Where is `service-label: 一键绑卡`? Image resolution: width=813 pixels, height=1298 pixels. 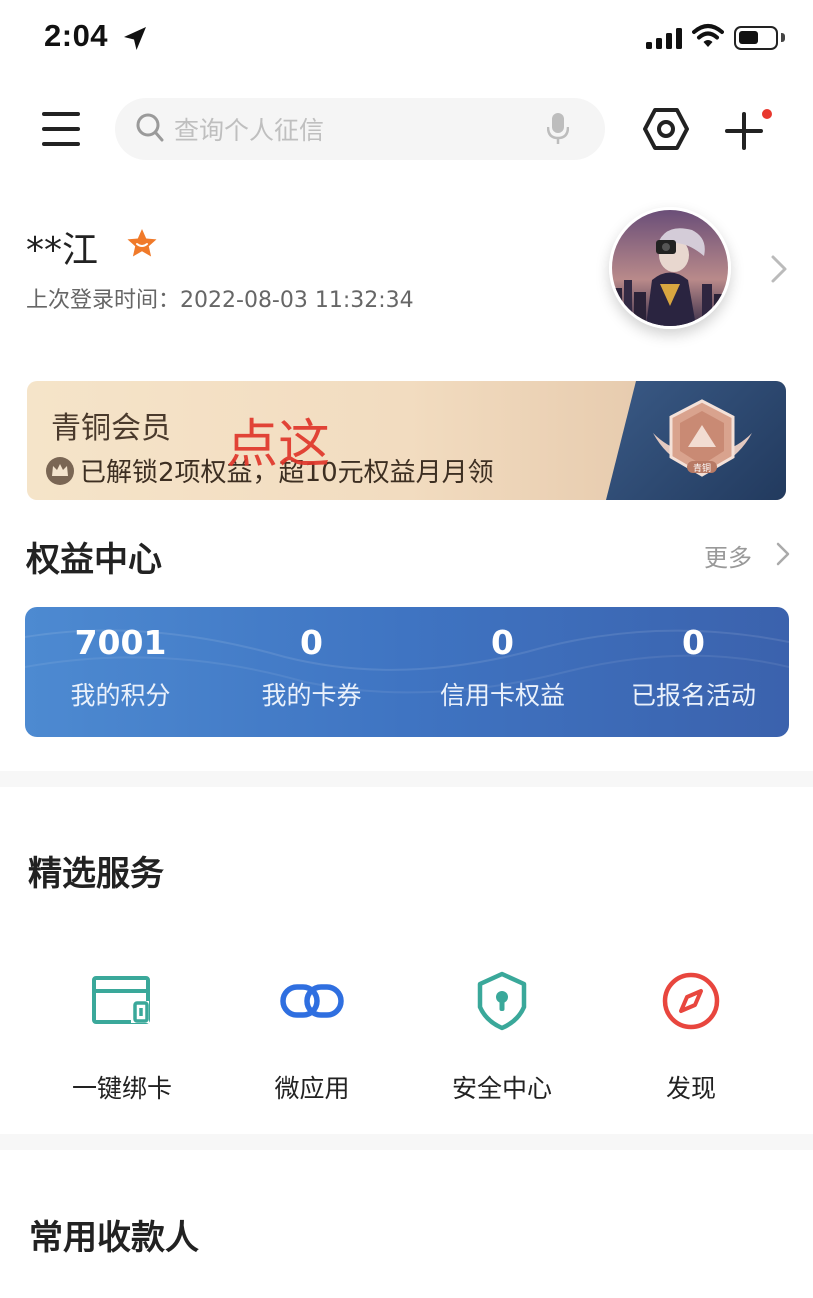
service-label: 一键绑卡 is located at coordinates (121, 1088).